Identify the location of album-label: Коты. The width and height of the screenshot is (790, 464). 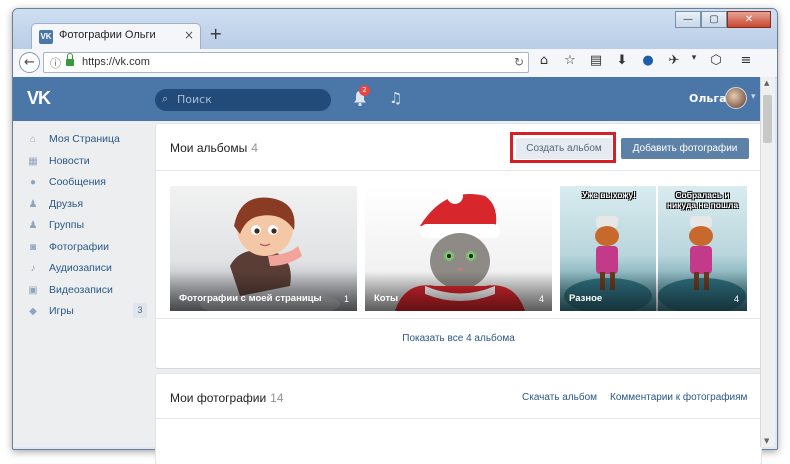
(386, 298).